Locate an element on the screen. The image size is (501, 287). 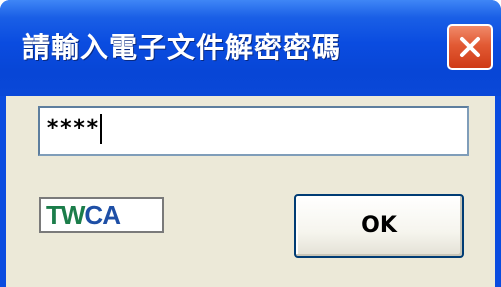
password-mask: **** is located at coordinates (72, 128).